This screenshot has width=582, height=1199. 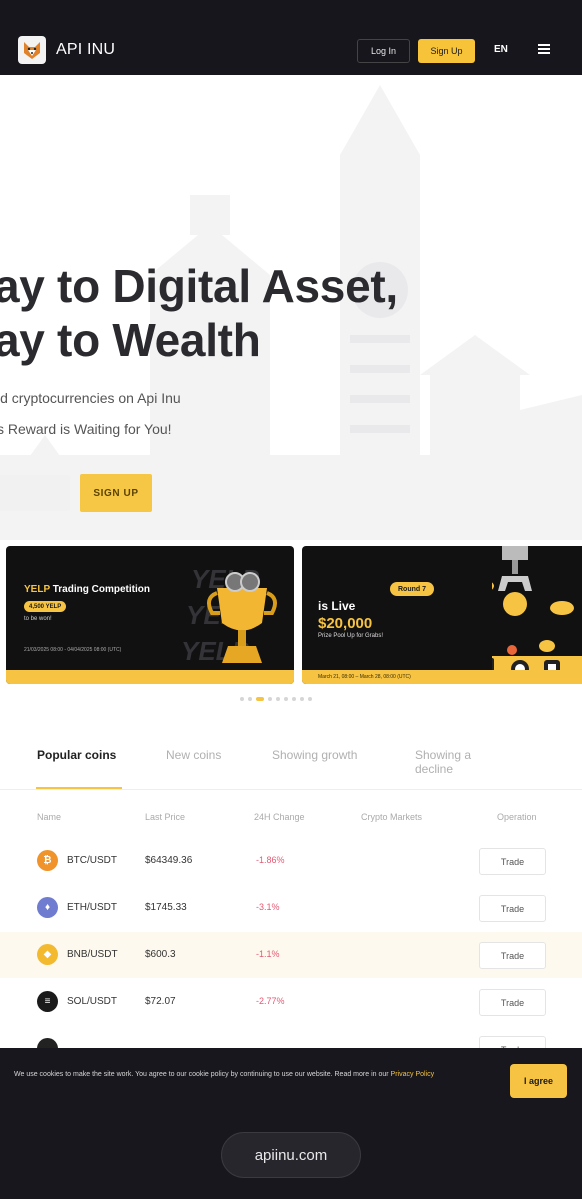 I want to click on pair-name: SOL/USDT, so click(x=92, y=1001).